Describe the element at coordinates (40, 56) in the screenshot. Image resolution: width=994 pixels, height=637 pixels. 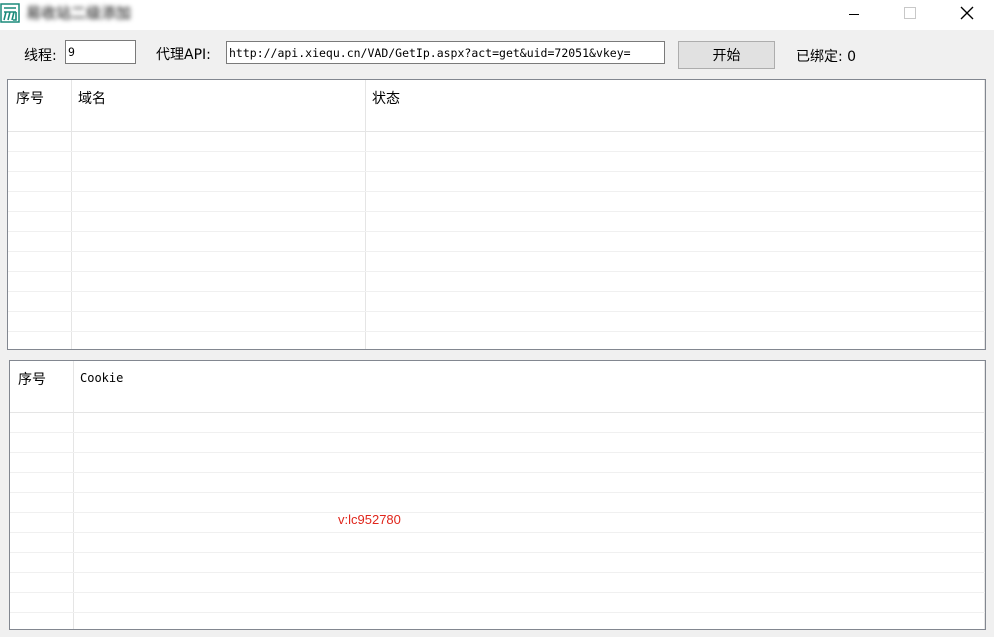
I see `threads-label: 线程:` at that location.